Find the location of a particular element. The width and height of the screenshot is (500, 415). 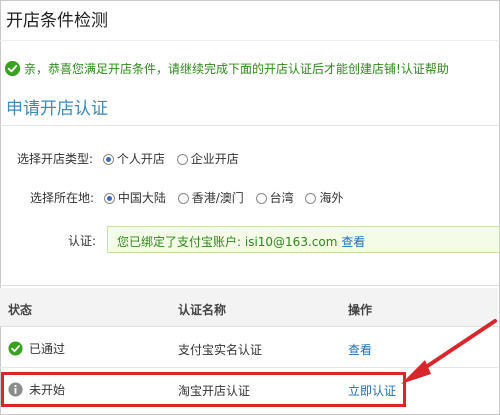

radio-taiwan is located at coordinates (261, 198).